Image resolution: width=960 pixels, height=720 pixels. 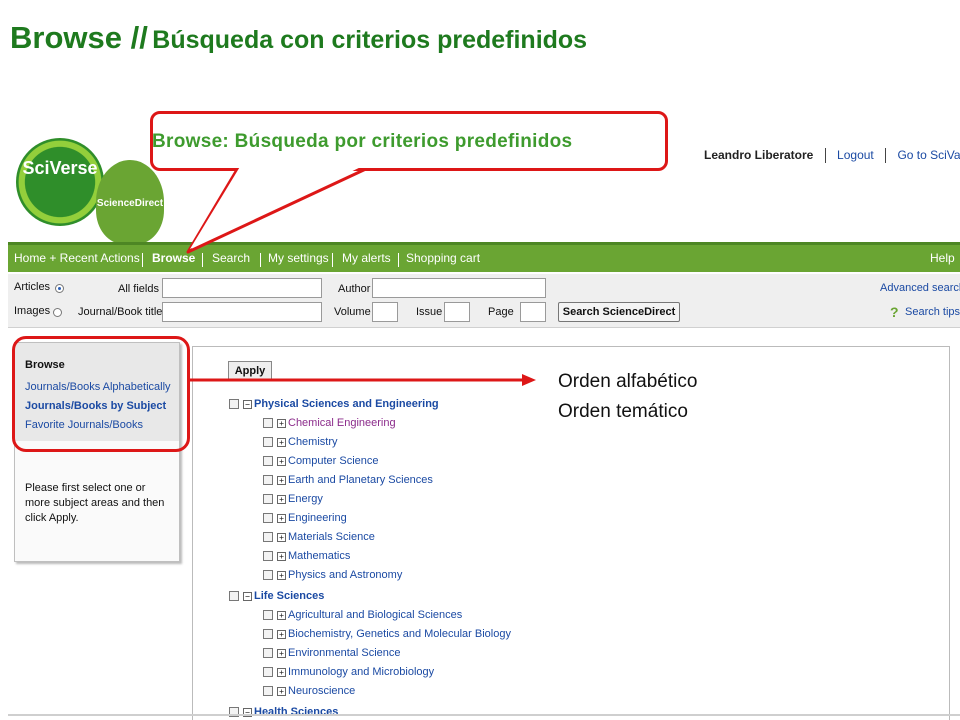 I want to click on category-row: − Health Sciences, so click(x=283, y=712).